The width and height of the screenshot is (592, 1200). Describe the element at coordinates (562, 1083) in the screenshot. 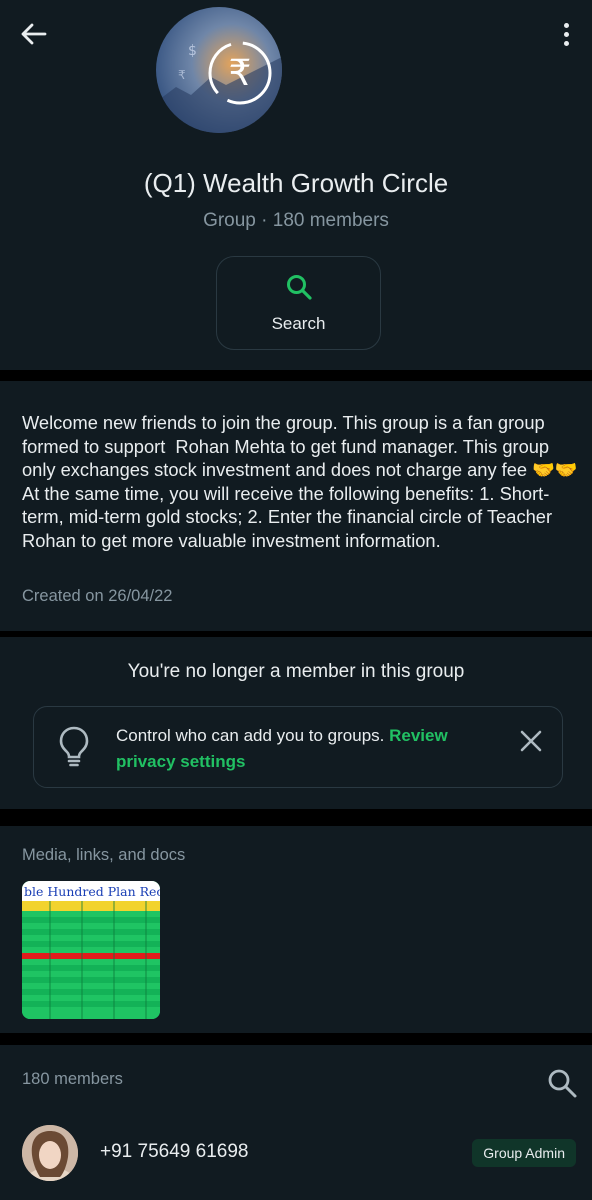

I see `search-members-icon` at that location.